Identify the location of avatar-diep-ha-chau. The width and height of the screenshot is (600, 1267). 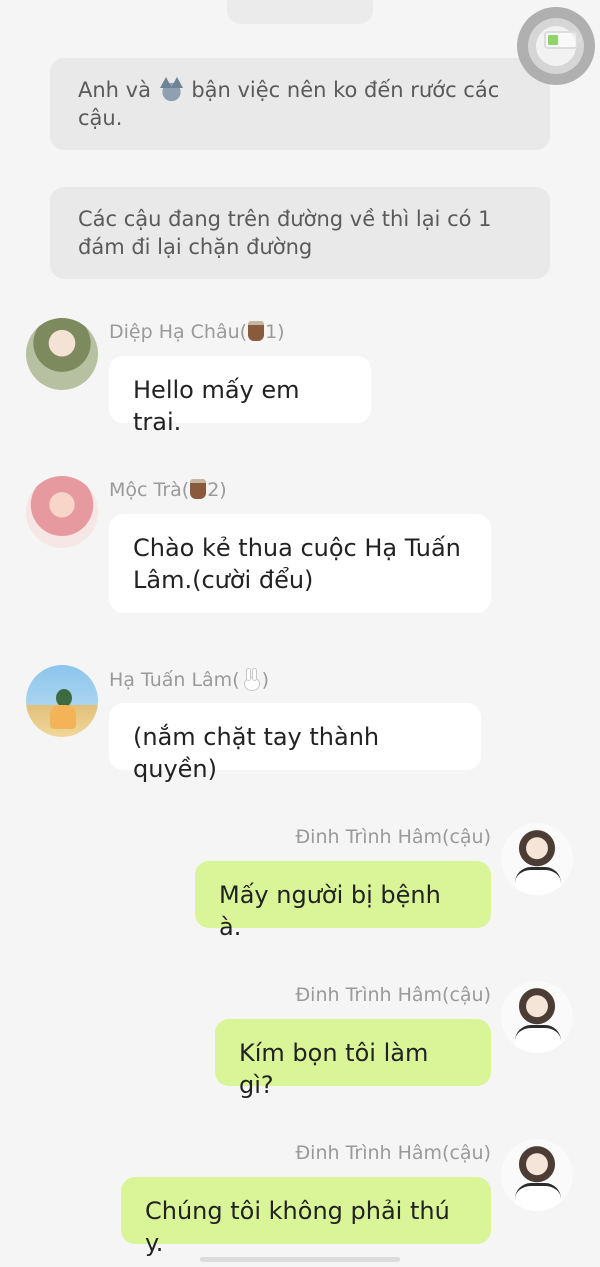
(62, 354).